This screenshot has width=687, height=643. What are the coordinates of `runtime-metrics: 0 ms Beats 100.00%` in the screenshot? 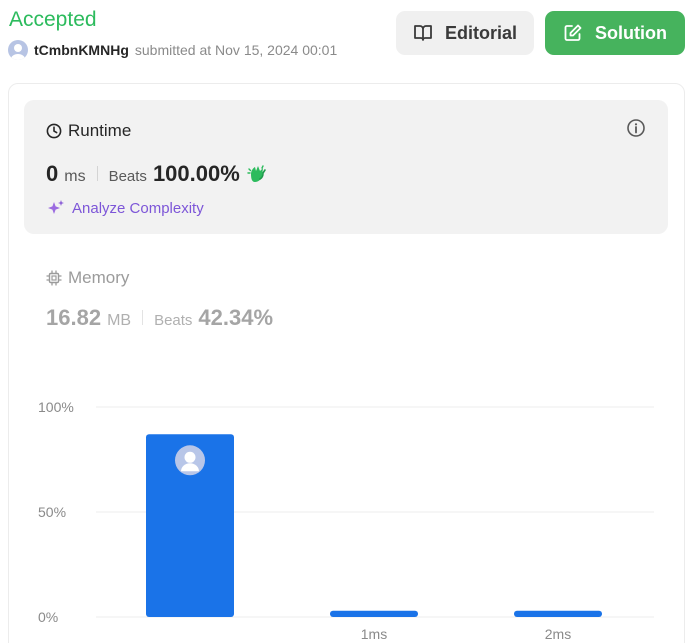 It's located at (157, 174).